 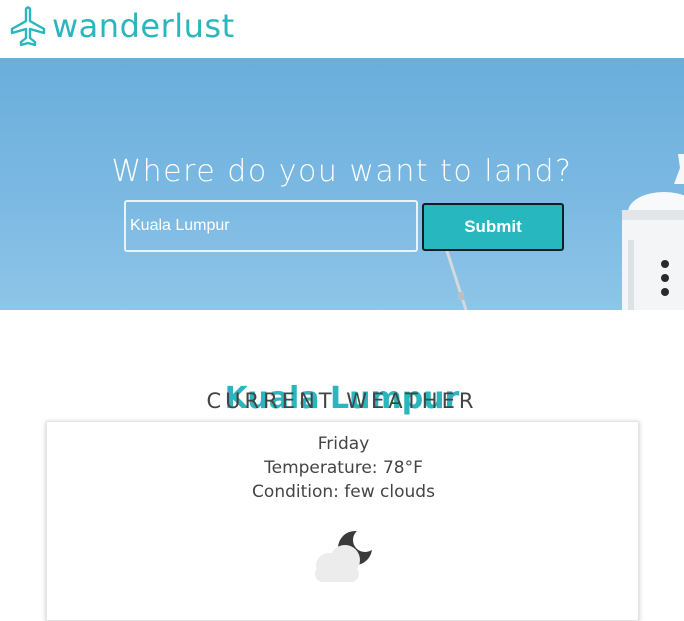 What do you see at coordinates (342, 29) in the screenshot?
I see `site-header: wanderlust` at bounding box center [342, 29].